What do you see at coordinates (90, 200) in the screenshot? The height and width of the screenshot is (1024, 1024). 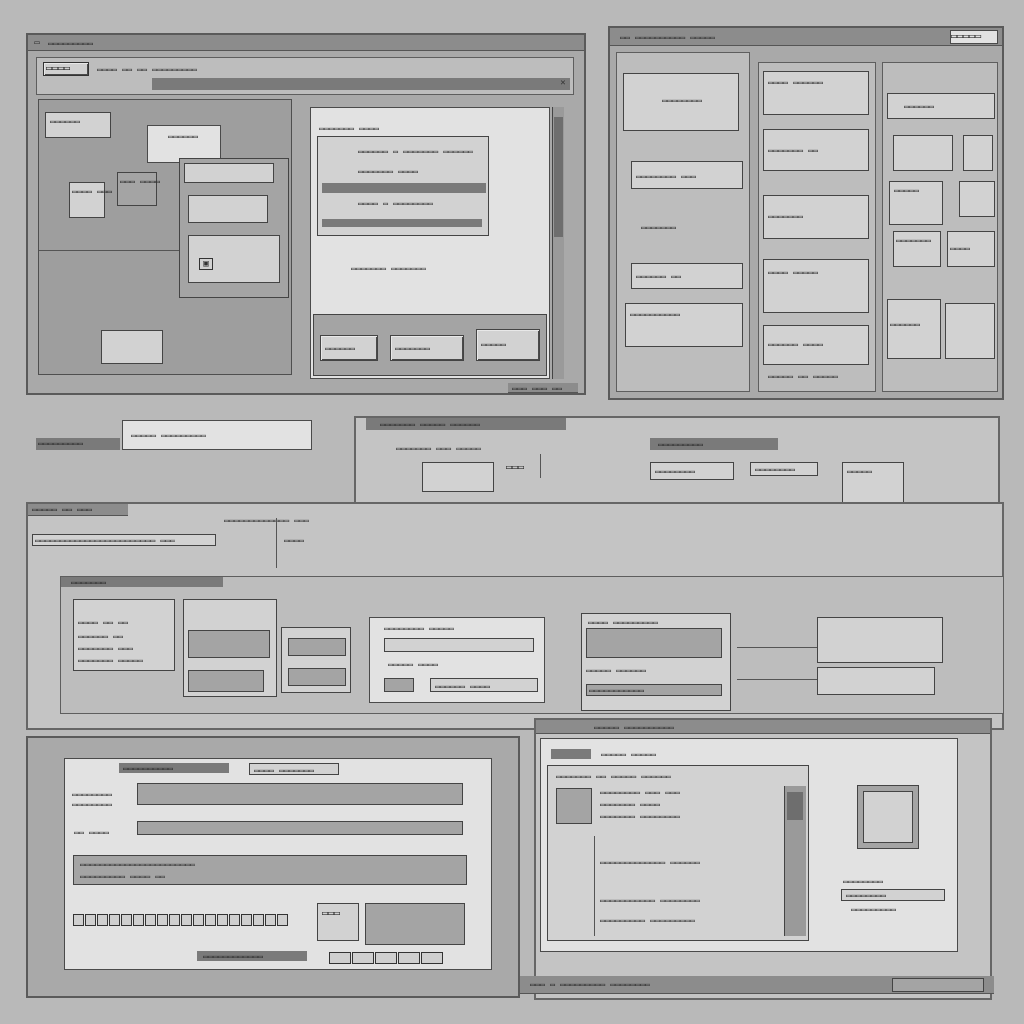 I see `side-item: ▭▭▭▭ ▭▭▭` at bounding box center [90, 200].